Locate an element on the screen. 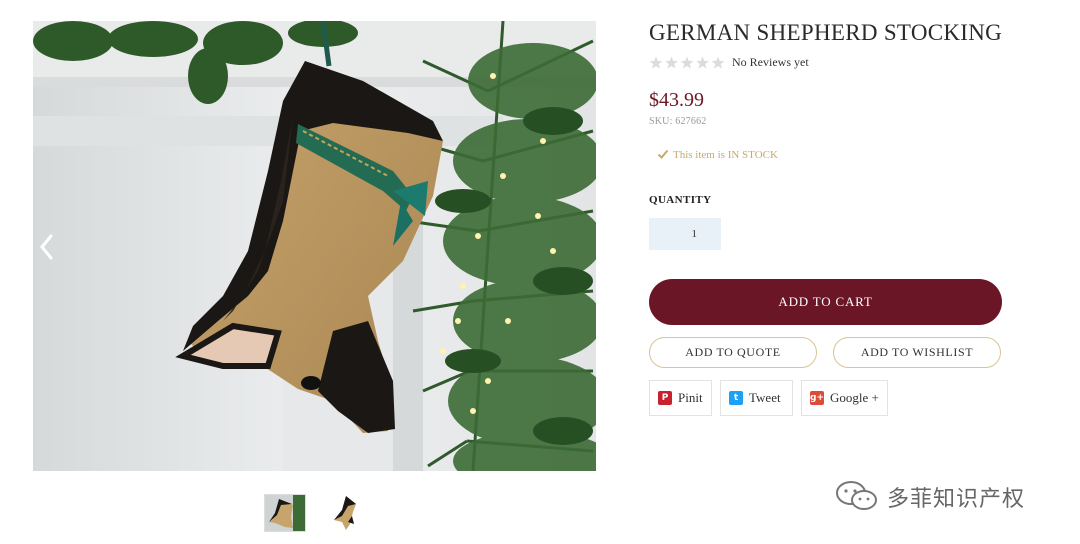  wechat-logo-icon is located at coordinates (856, 495).